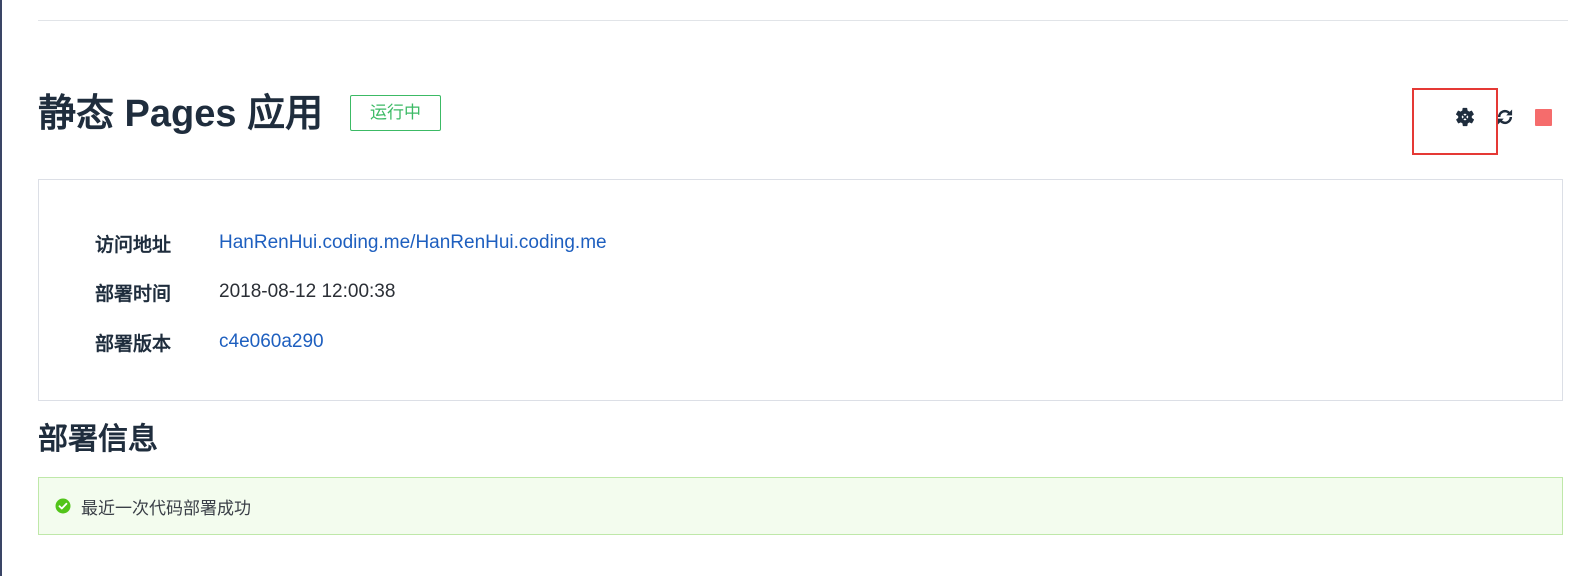 This screenshot has height=576, width=1588. I want to click on info-row-version: 部署版本 c4e060a290, so click(209, 342).